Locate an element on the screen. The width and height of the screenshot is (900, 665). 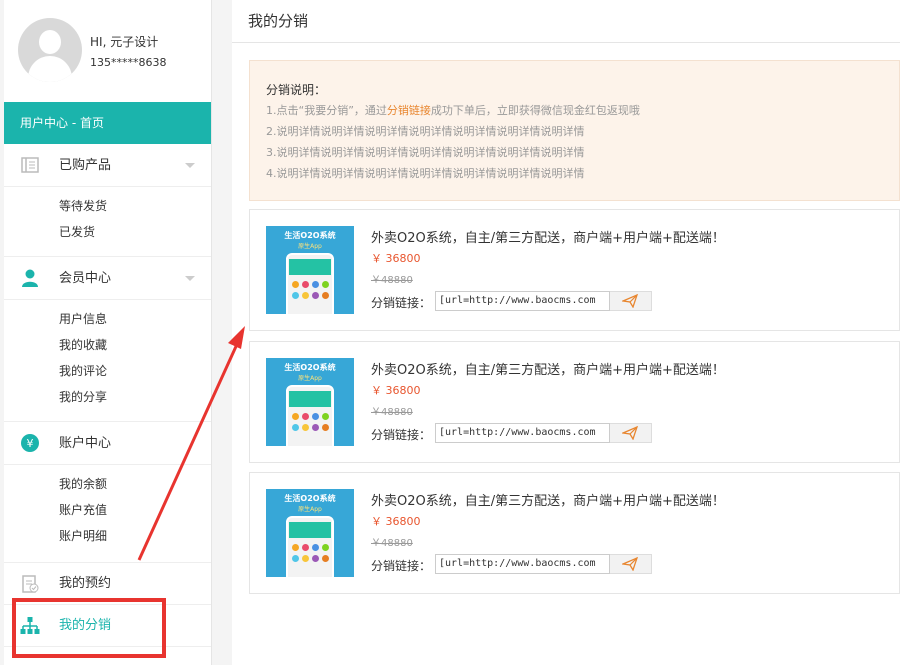
notice-line: 1.点击“我要分销”，通过分销链接成功下单后，立即获得微信现金红包返现哦 is located at coordinates (582, 112).